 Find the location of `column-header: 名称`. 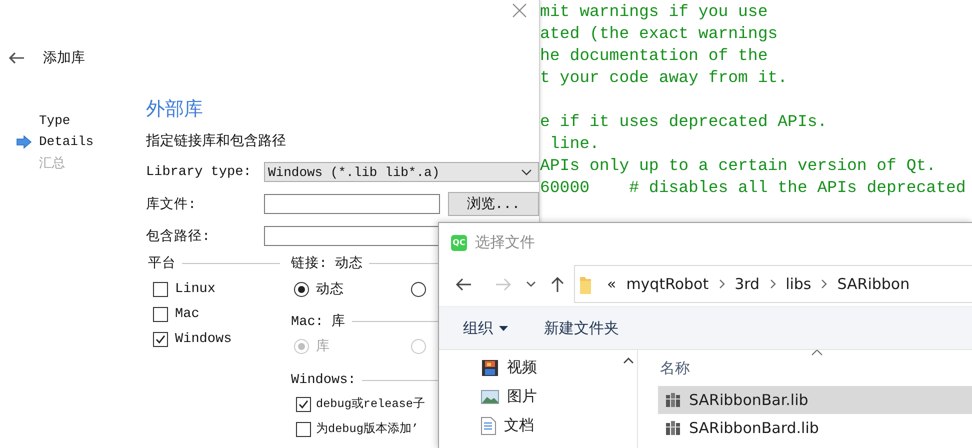

column-header: 名称 is located at coordinates (675, 368).